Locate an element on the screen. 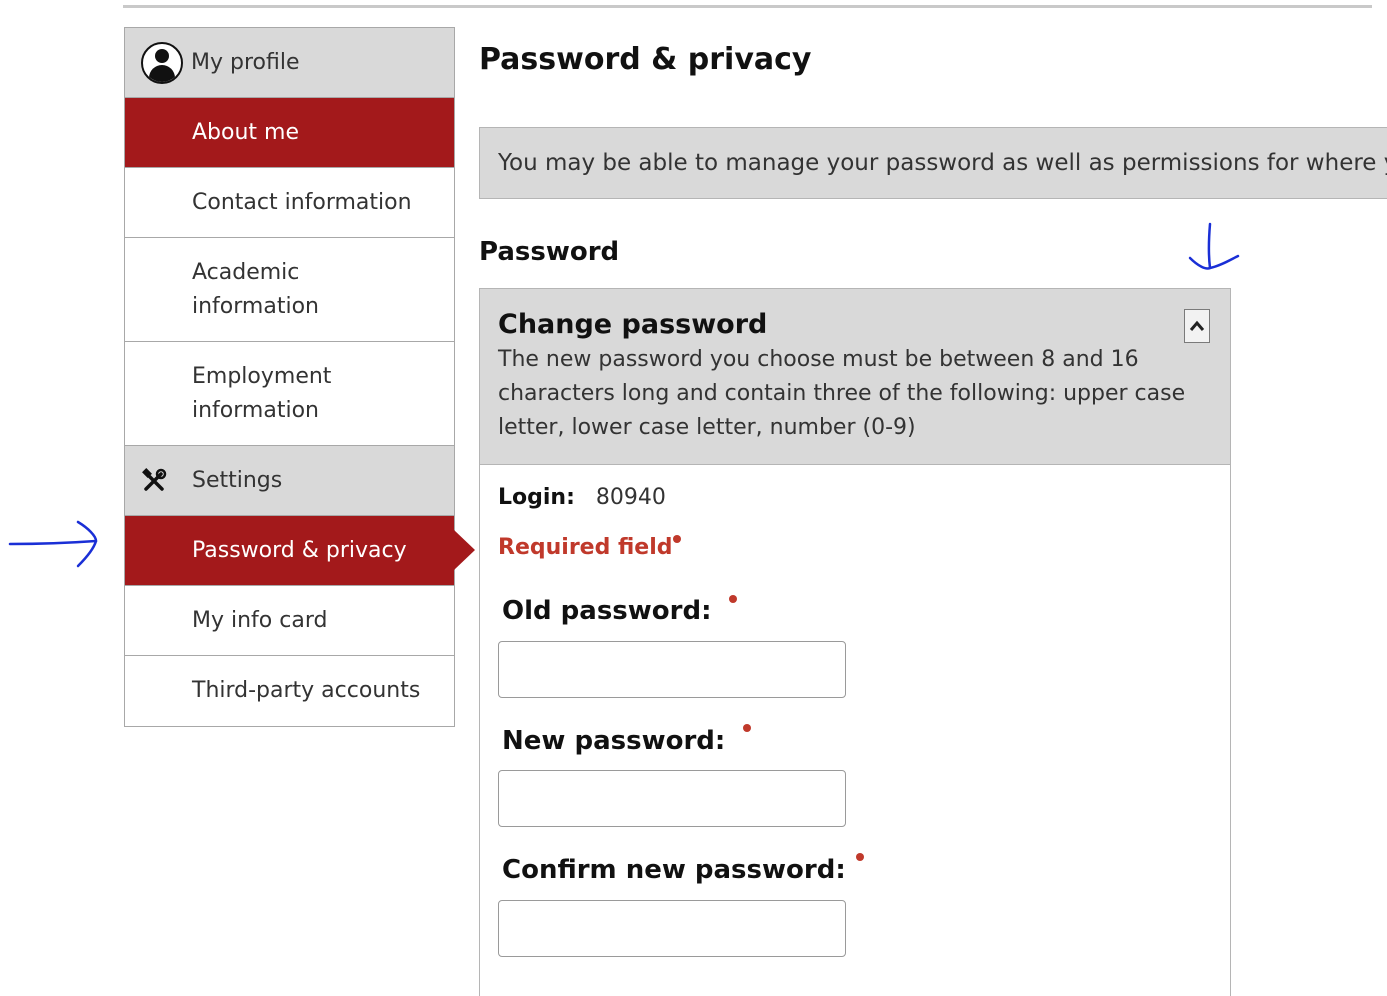  sidebar-item-about-me: About me is located at coordinates (289, 133).